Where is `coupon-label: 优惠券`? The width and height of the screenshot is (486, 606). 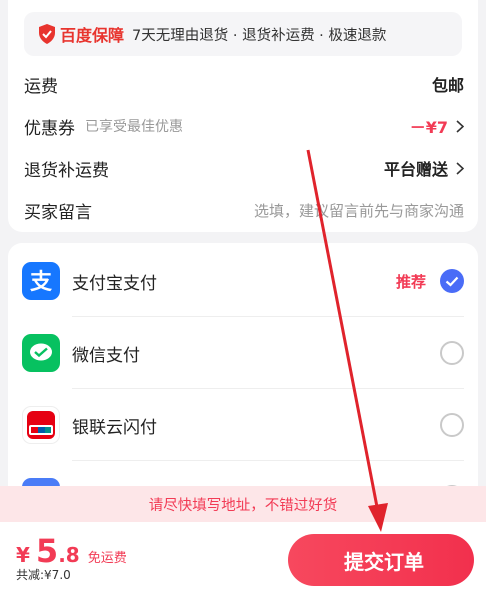 coupon-label: 优惠券 is located at coordinates (49, 128).